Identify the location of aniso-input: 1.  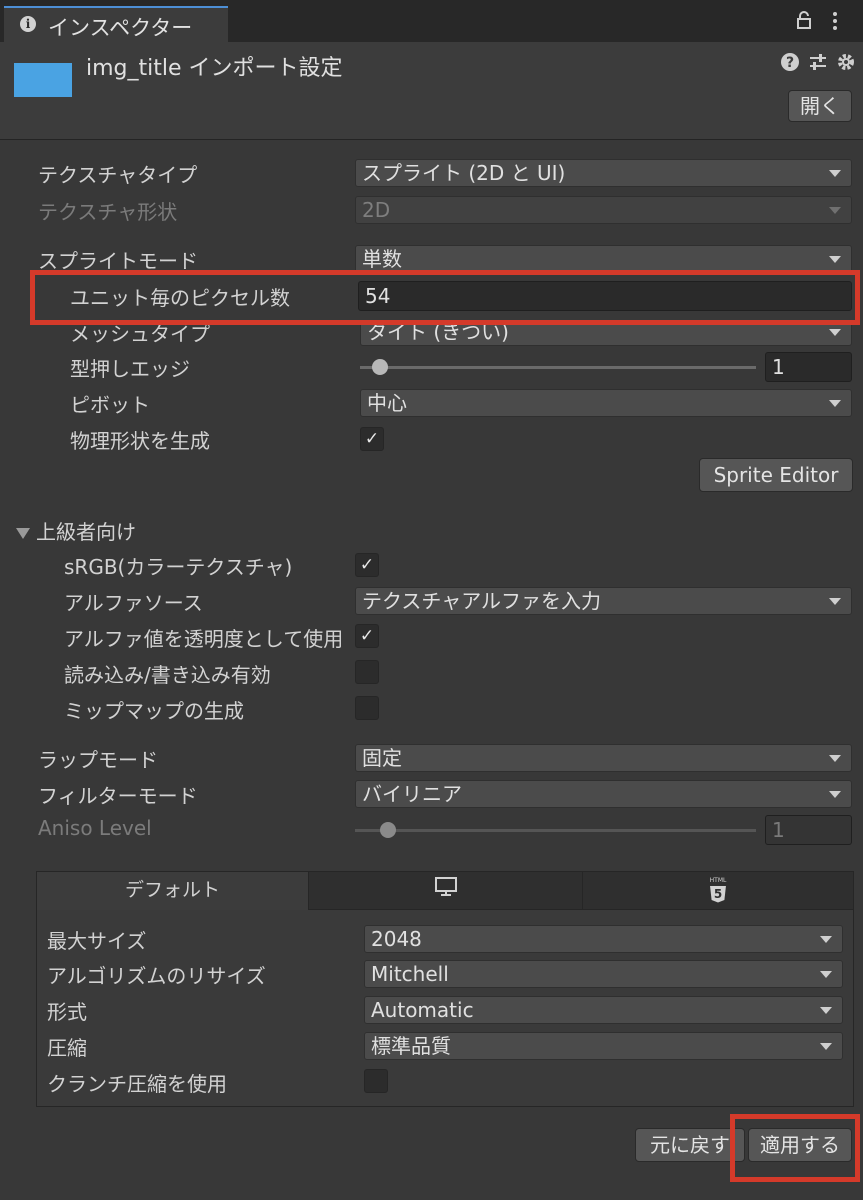
(808, 830).